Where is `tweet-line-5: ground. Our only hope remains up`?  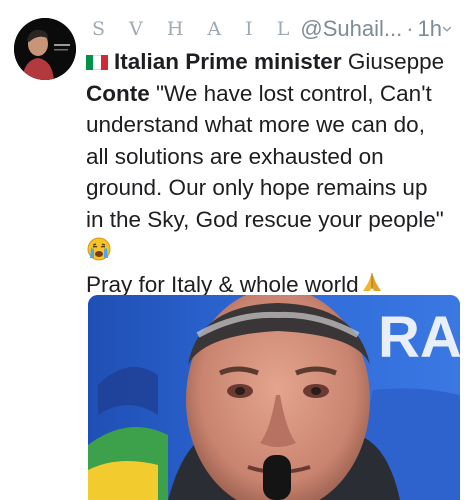
tweet-line-5: ground. Our only hope remains up is located at coordinates (257, 187).